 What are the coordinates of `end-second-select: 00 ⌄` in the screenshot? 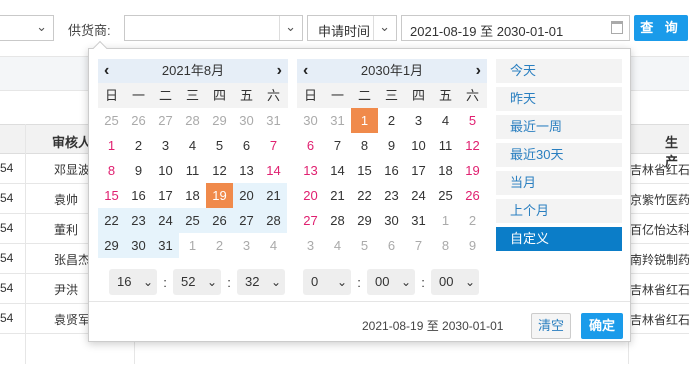 It's located at (455, 282).